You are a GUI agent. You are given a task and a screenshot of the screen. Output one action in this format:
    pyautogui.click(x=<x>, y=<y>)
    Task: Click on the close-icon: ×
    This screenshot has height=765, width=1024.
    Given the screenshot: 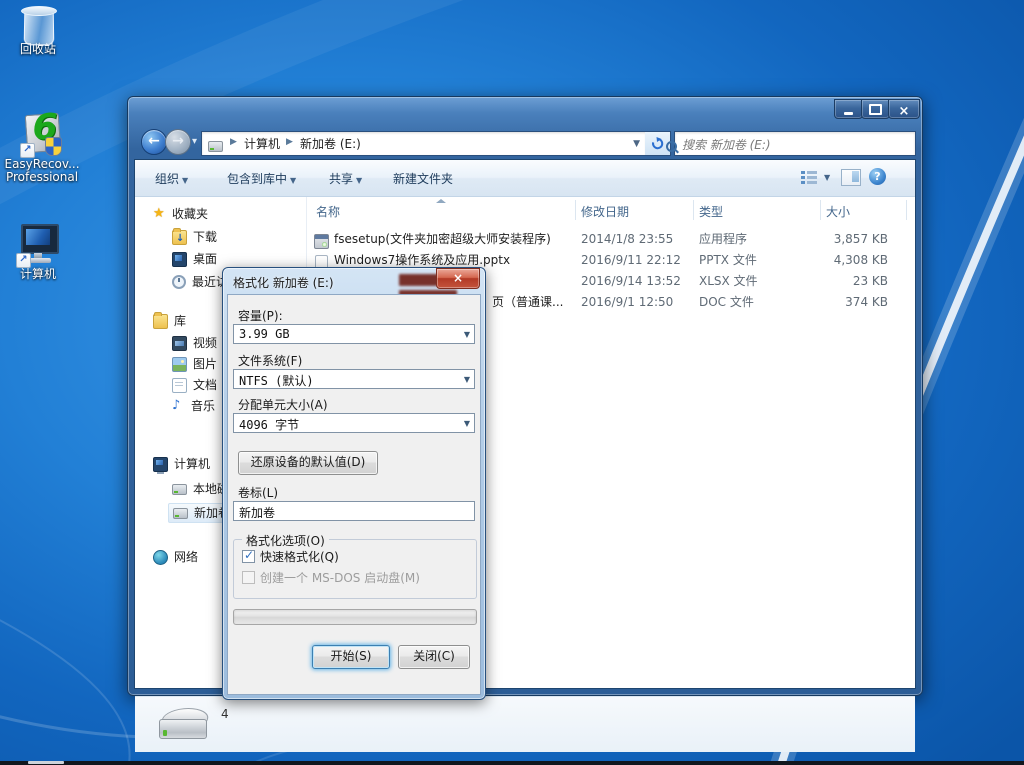 What is the action you would take?
    pyautogui.click(x=904, y=111)
    